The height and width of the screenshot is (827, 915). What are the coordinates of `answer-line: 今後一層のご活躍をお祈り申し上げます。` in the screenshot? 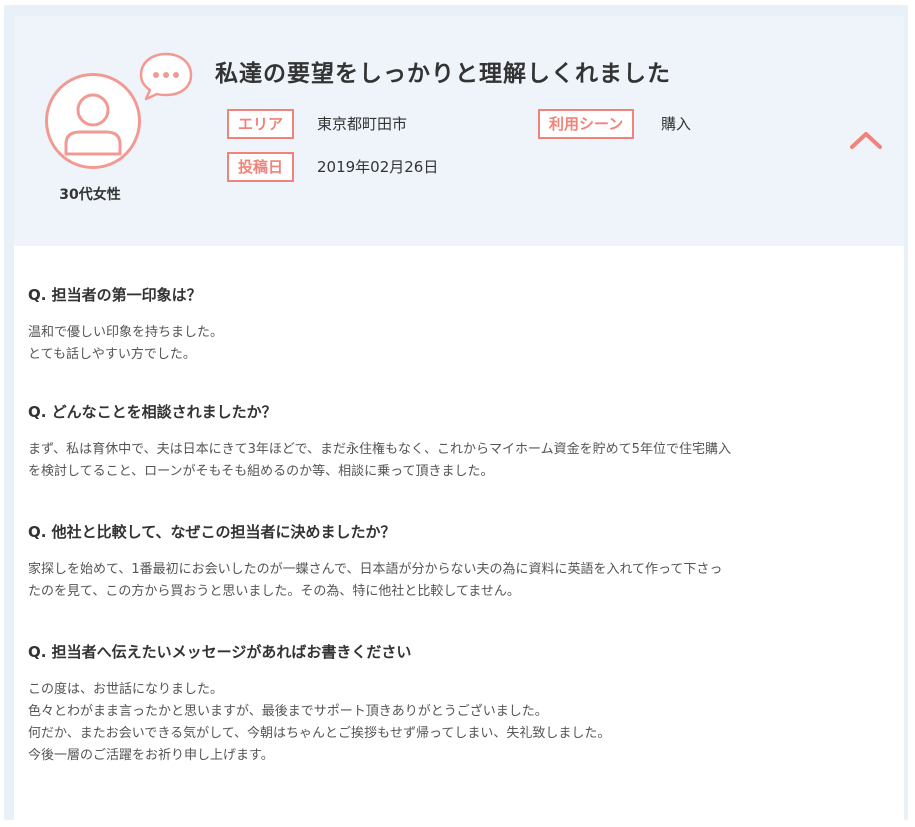 It's located at (151, 755).